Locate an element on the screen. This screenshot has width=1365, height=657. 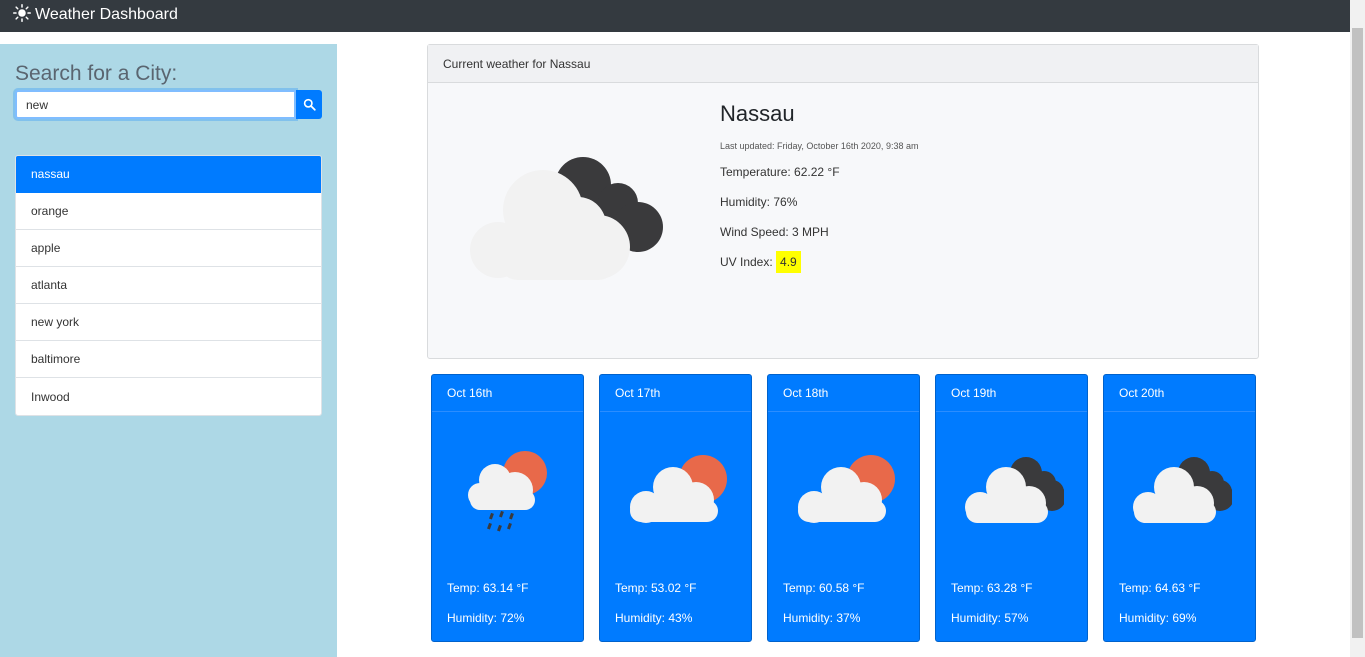
app-title: Weather Dashboard is located at coordinates (106, 15).